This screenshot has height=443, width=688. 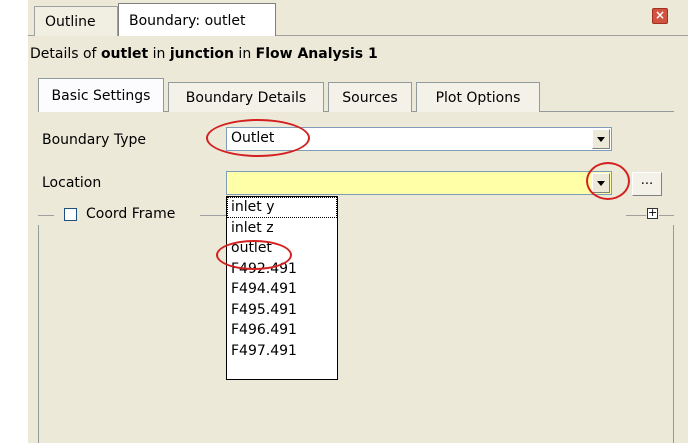 I want to click on tab-plot-options: Plot Options, so click(x=478, y=97).